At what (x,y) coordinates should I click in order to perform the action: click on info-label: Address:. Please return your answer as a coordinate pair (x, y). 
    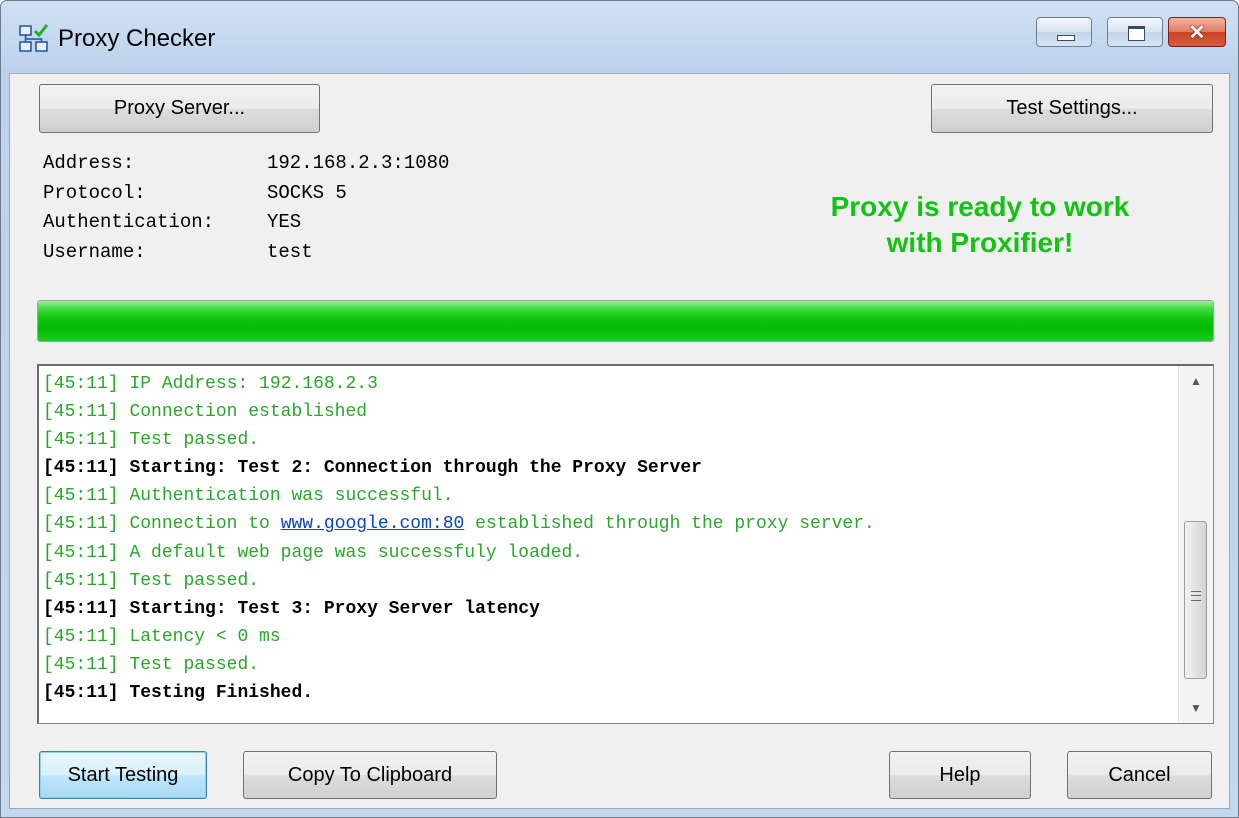
    Looking at the image, I should click on (89, 163).